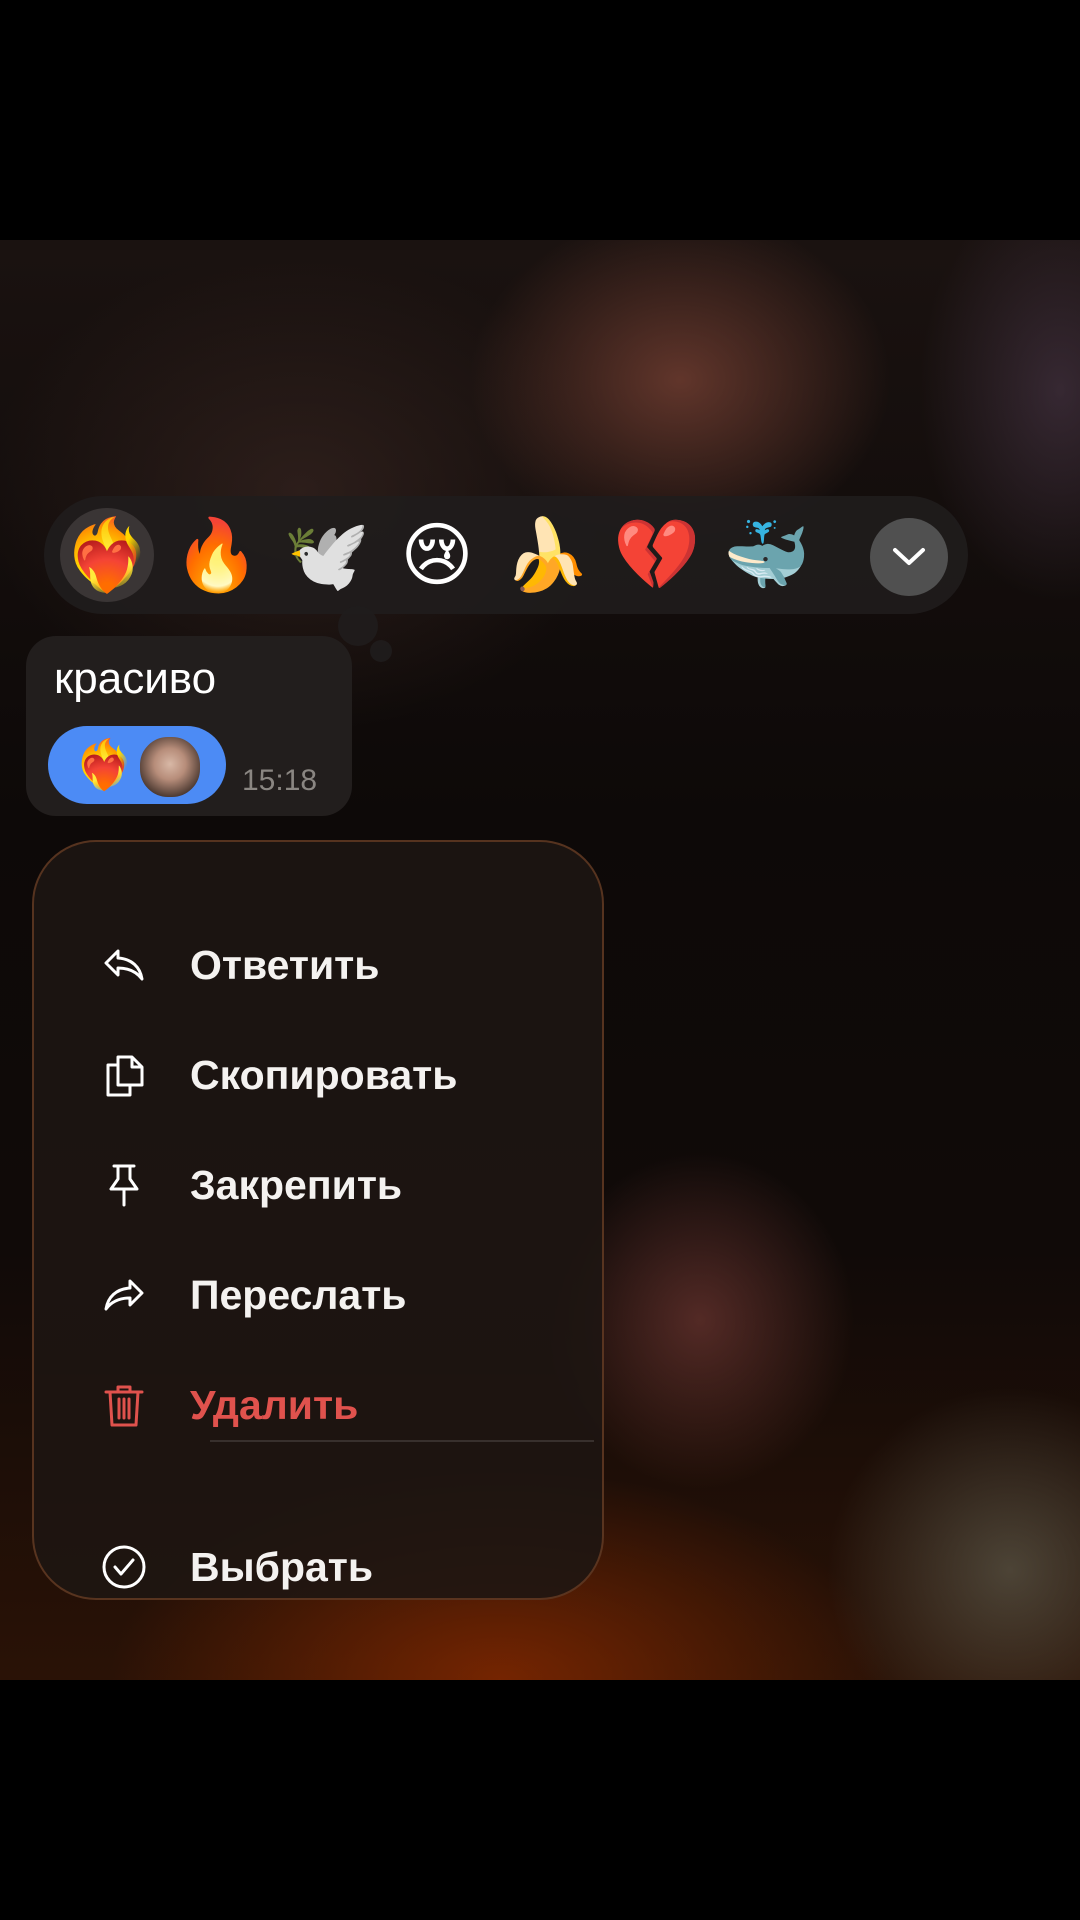 Image resolution: width=1080 pixels, height=1920 pixels. What do you see at coordinates (124, 965) in the screenshot?
I see `reply-icon` at bounding box center [124, 965].